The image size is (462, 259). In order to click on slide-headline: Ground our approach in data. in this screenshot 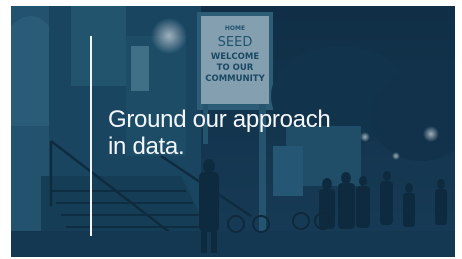, I will do `click(268, 133)`.